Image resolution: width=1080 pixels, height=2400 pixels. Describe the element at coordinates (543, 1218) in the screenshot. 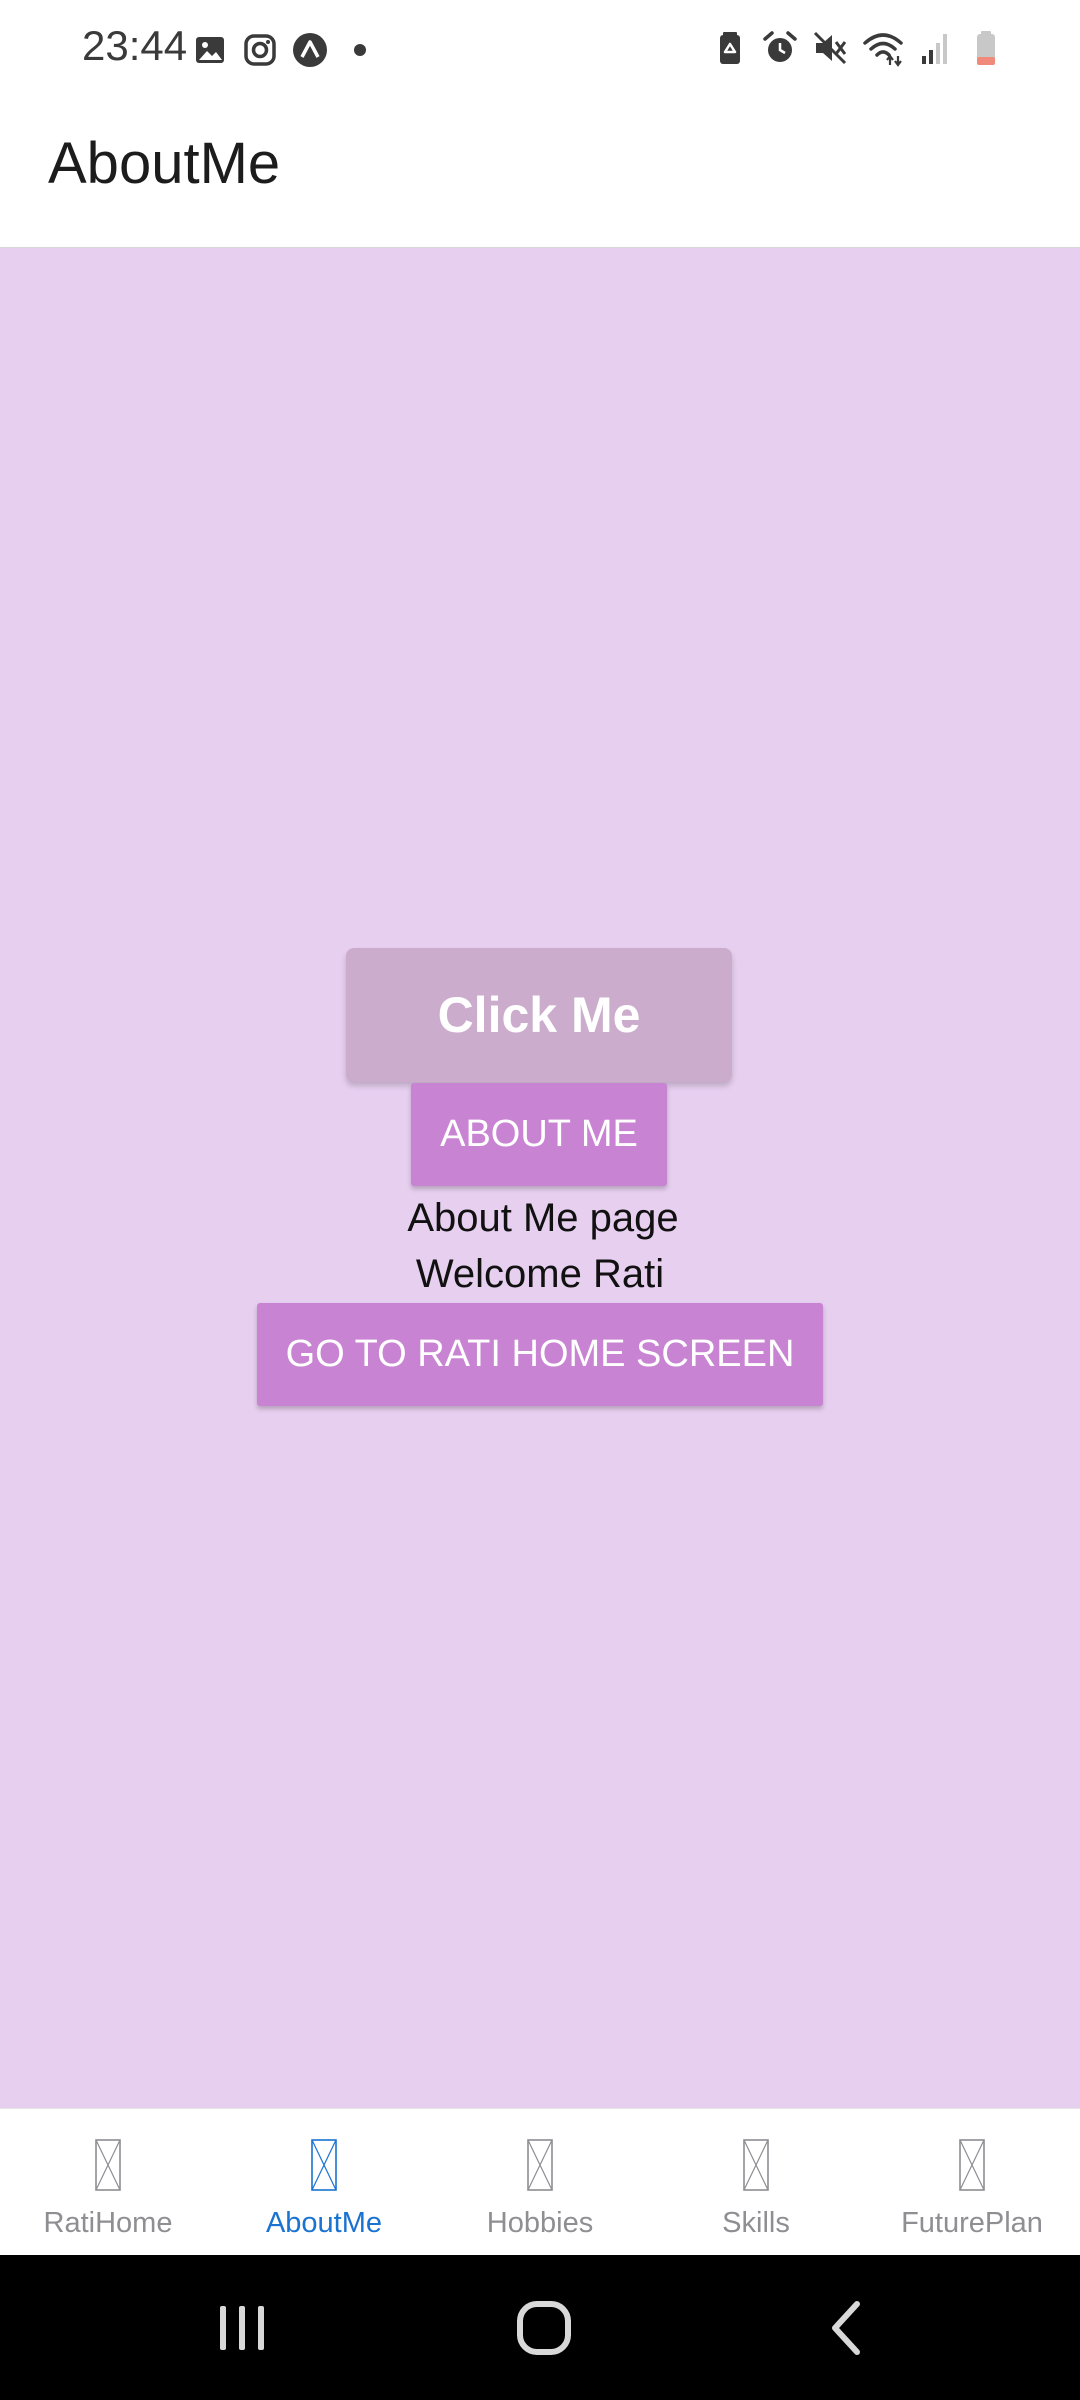

I see `about-me-page-text: About Me page` at that location.